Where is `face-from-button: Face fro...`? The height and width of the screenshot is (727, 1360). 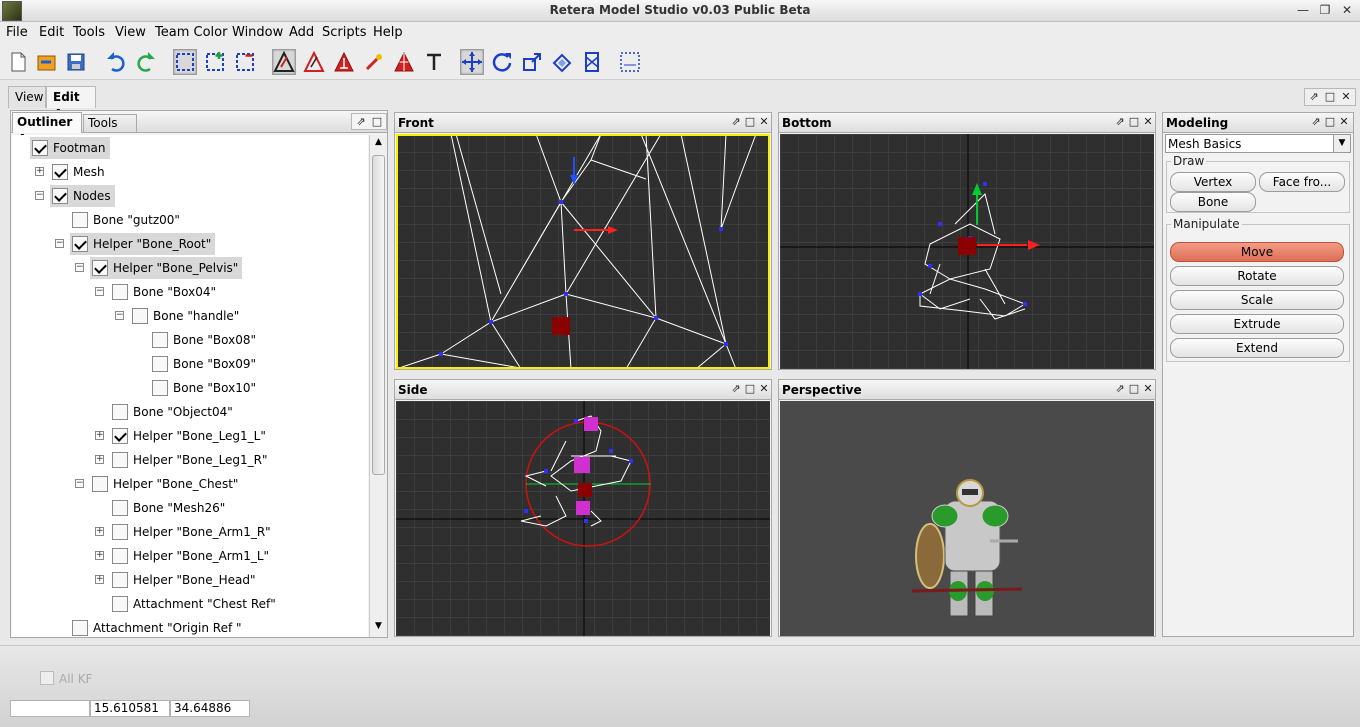
face-from-button: Face fro... is located at coordinates (1302, 182).